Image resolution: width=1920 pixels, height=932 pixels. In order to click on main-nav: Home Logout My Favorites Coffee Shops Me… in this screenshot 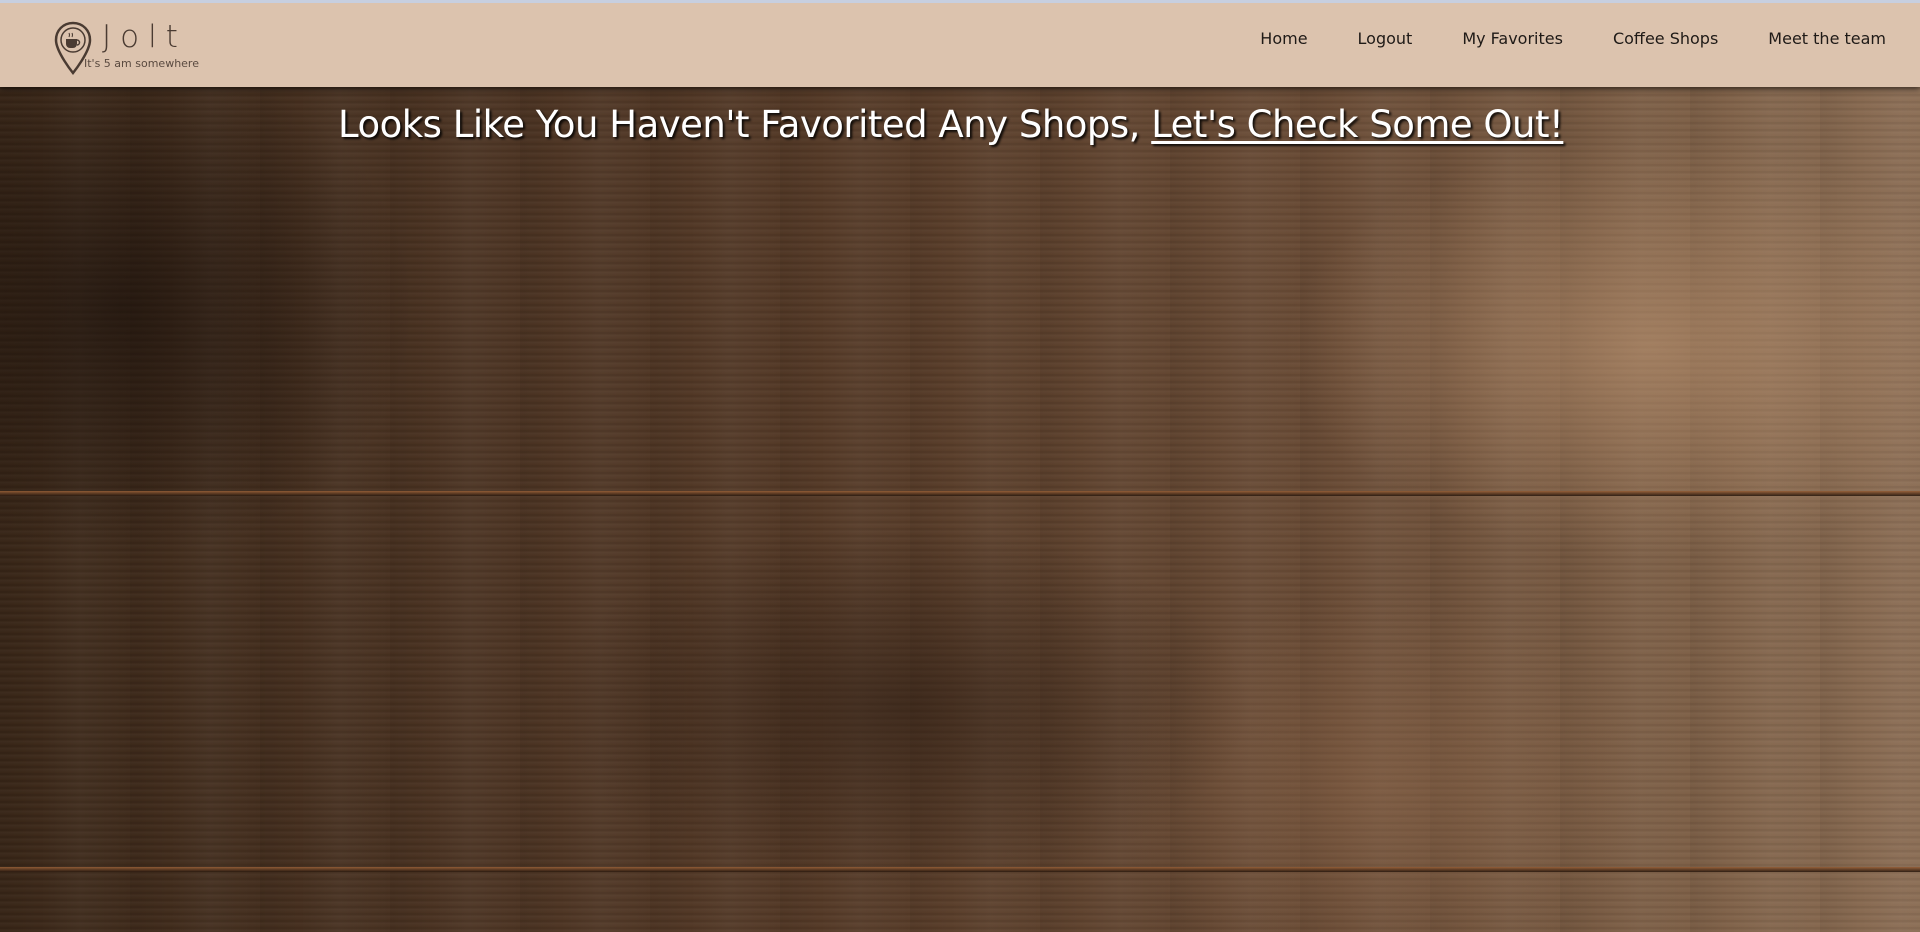, I will do `click(1573, 38)`.